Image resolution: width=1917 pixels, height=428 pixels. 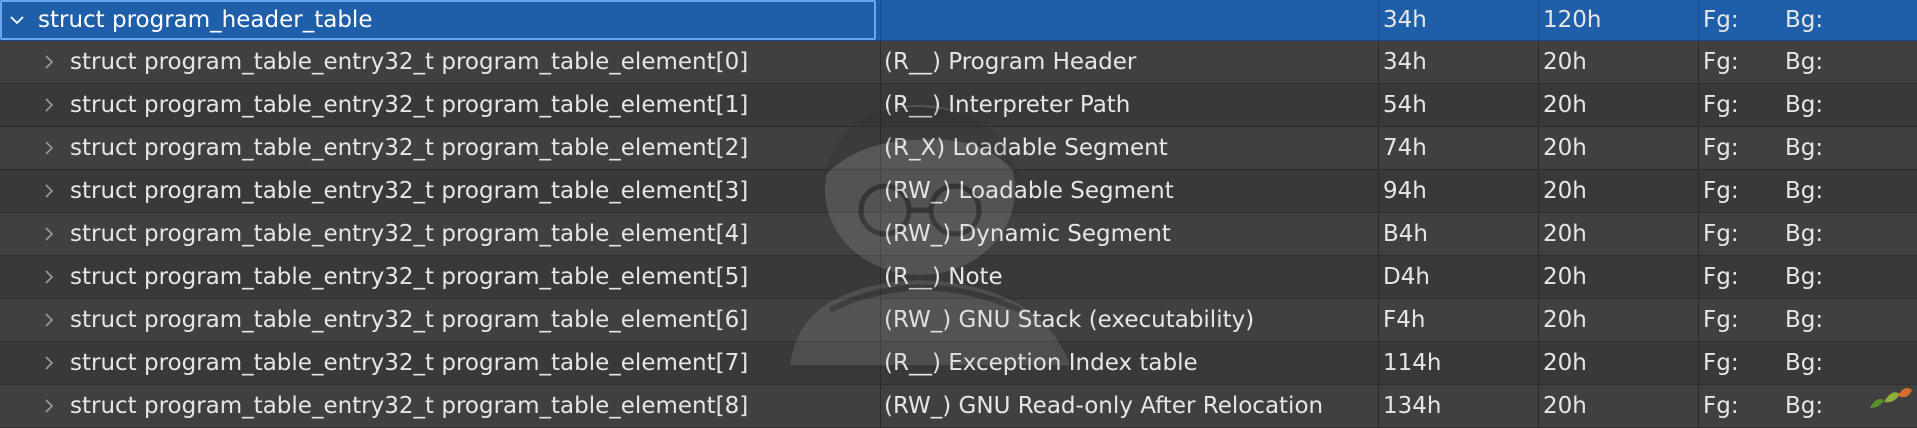 I want to click on comment-cell: (R__) Exception Index table, so click(x=1129, y=363).